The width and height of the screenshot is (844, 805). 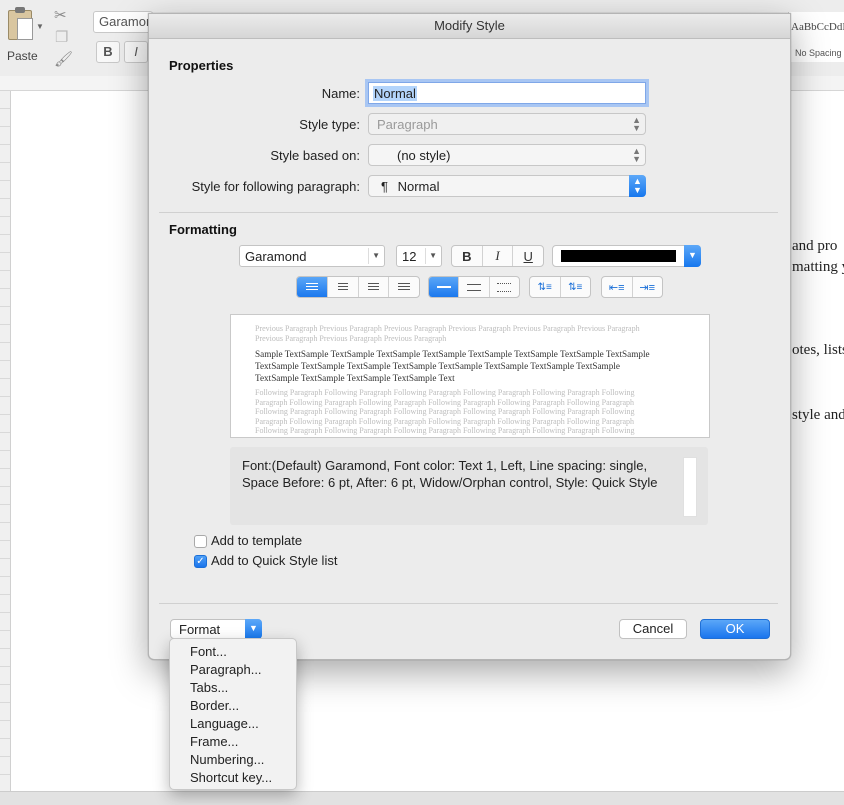 I want to click on one-half-spacing-icon, so click(x=473, y=287).